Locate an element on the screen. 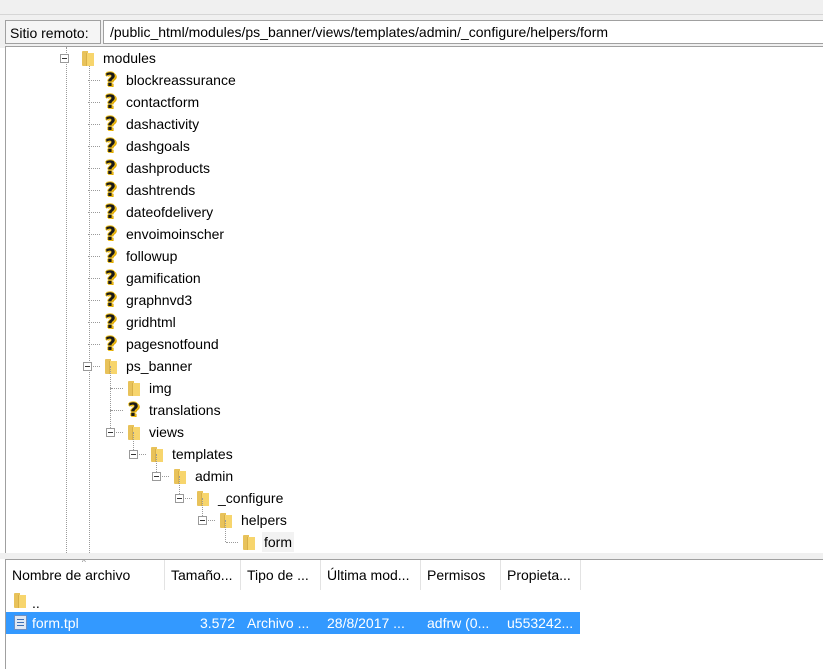 The image size is (823, 669). tree-item-label: gridhtml is located at coordinates (151, 322).